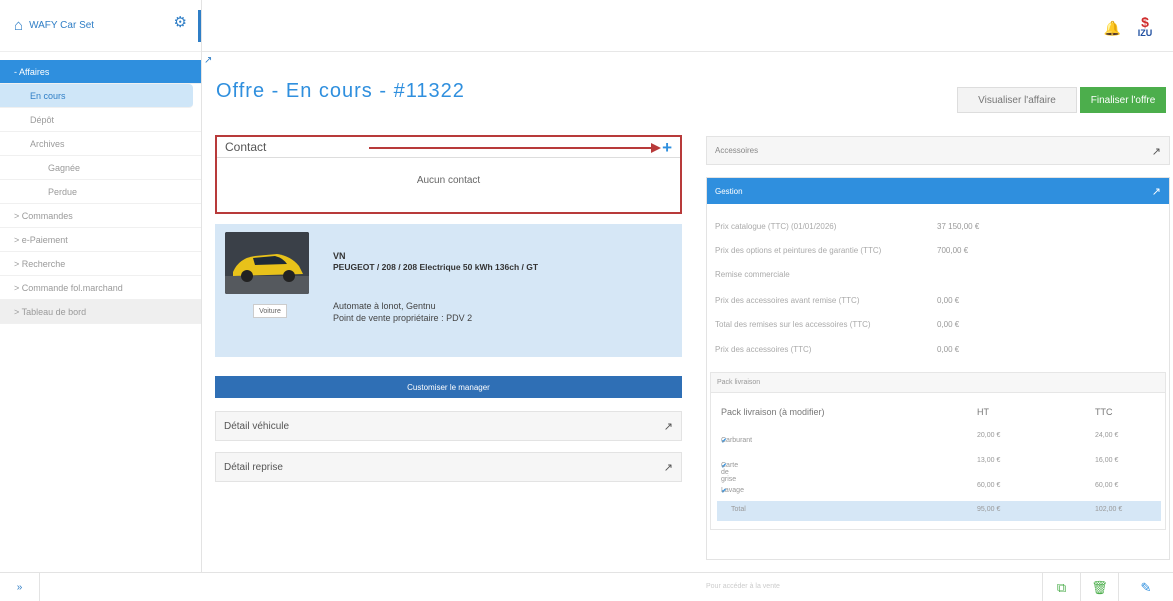  I want to click on pack-header-ttc: TTC, so click(1104, 412).